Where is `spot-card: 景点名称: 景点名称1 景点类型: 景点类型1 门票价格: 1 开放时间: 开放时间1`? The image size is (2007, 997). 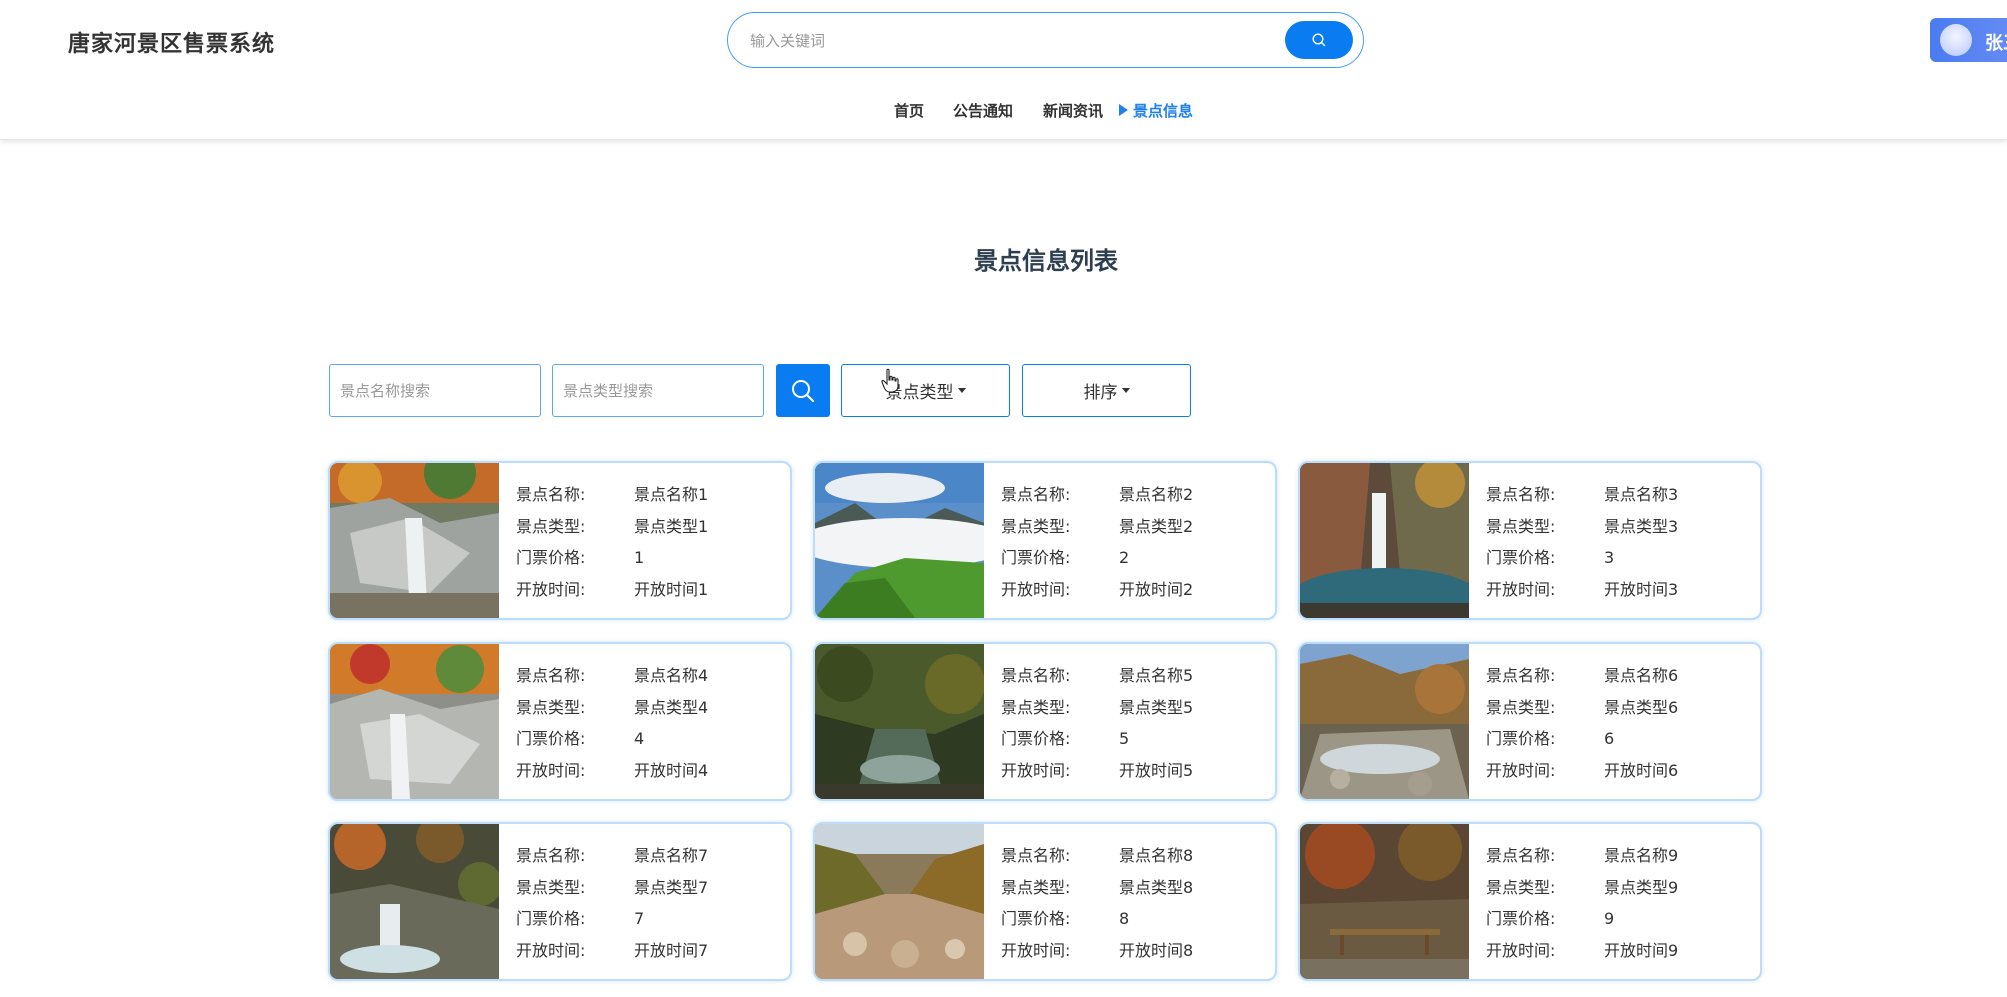 spot-card: 景点名称: 景点名称1 景点类型: 景点类型1 门票价格: 1 开放时间: 开放时间1 is located at coordinates (560, 540).